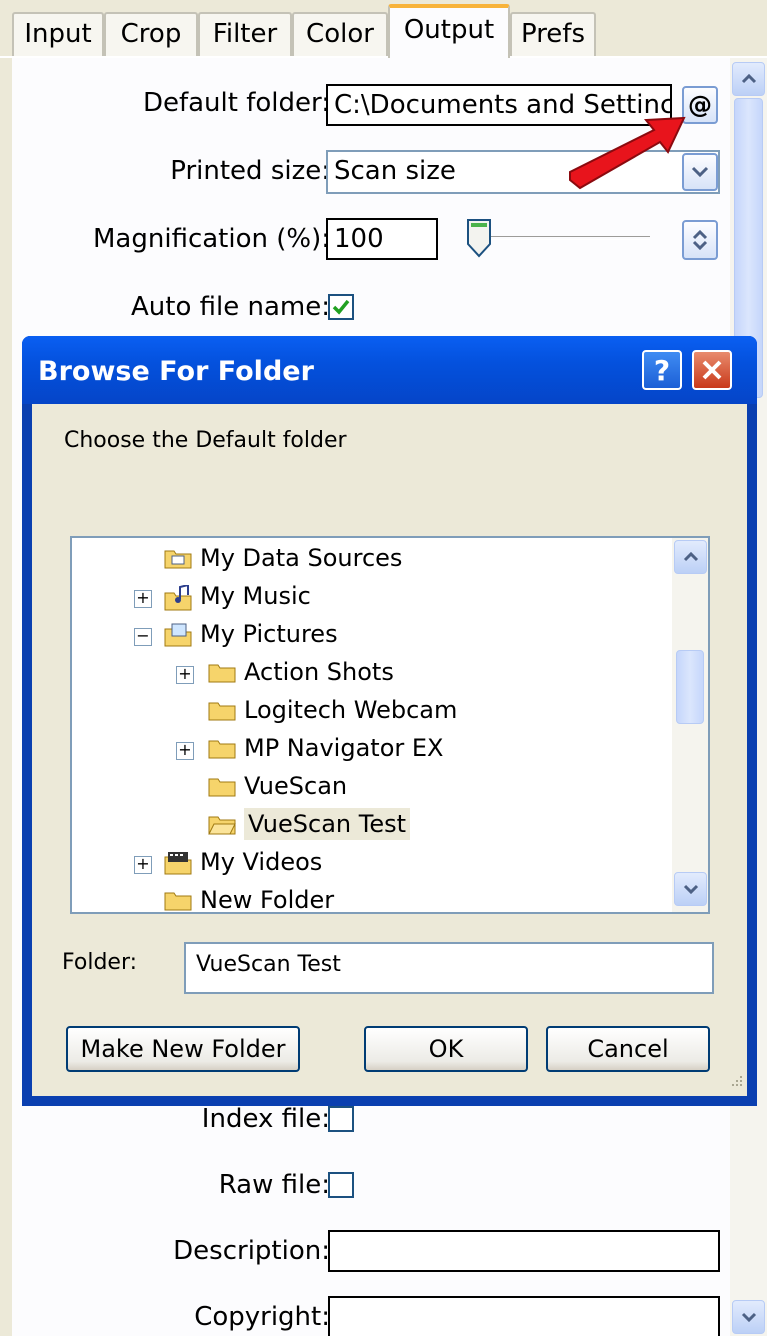  What do you see at coordinates (389, 370) in the screenshot?
I see `dialog-title-bar: Browse For Folder ?` at bounding box center [389, 370].